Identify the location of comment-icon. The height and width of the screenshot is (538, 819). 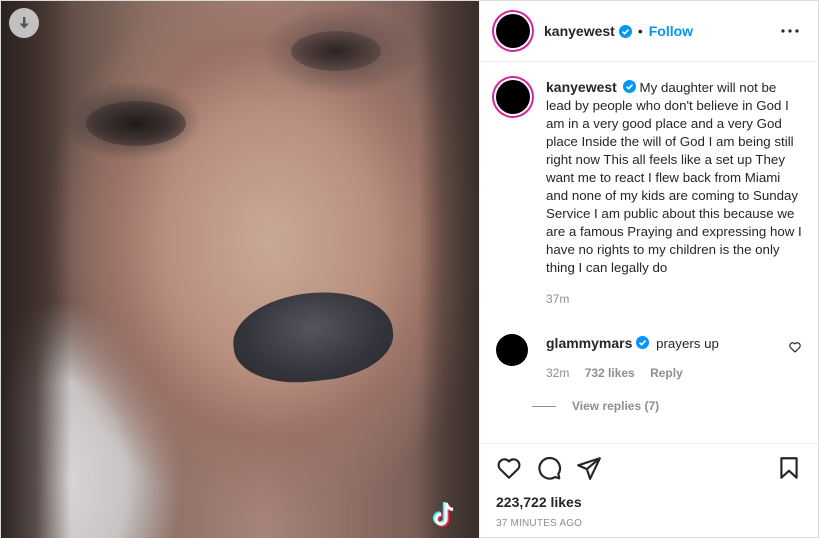
(549, 468).